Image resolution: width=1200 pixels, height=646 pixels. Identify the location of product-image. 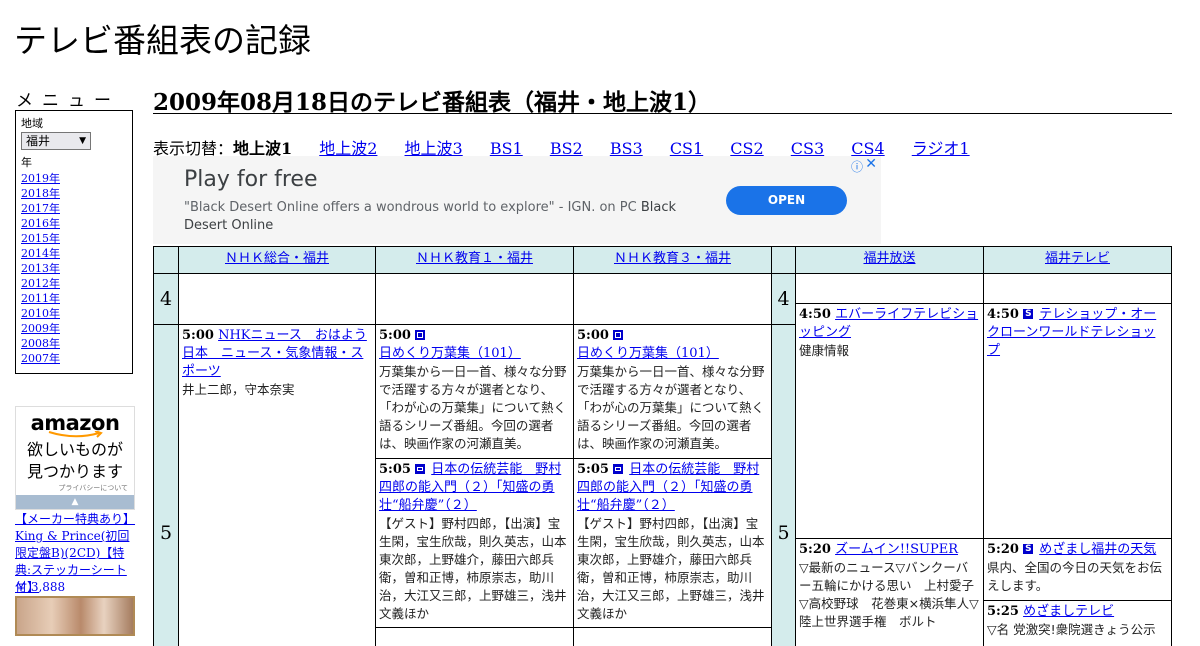
(75, 616).